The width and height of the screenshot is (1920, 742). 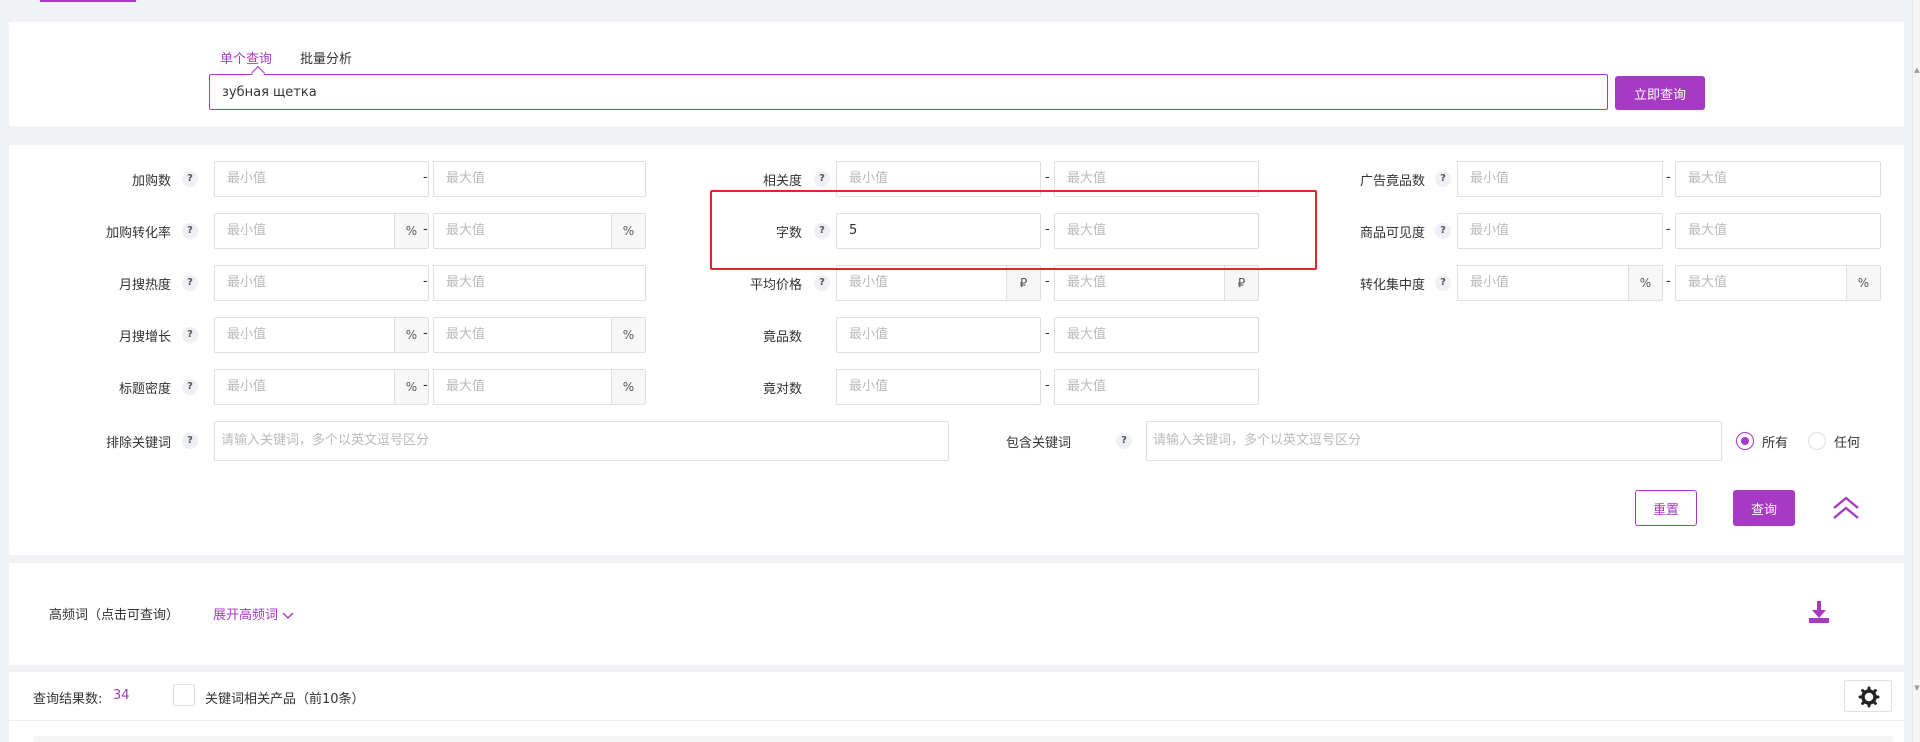 I want to click on match-all-radio, so click(x=1745, y=441).